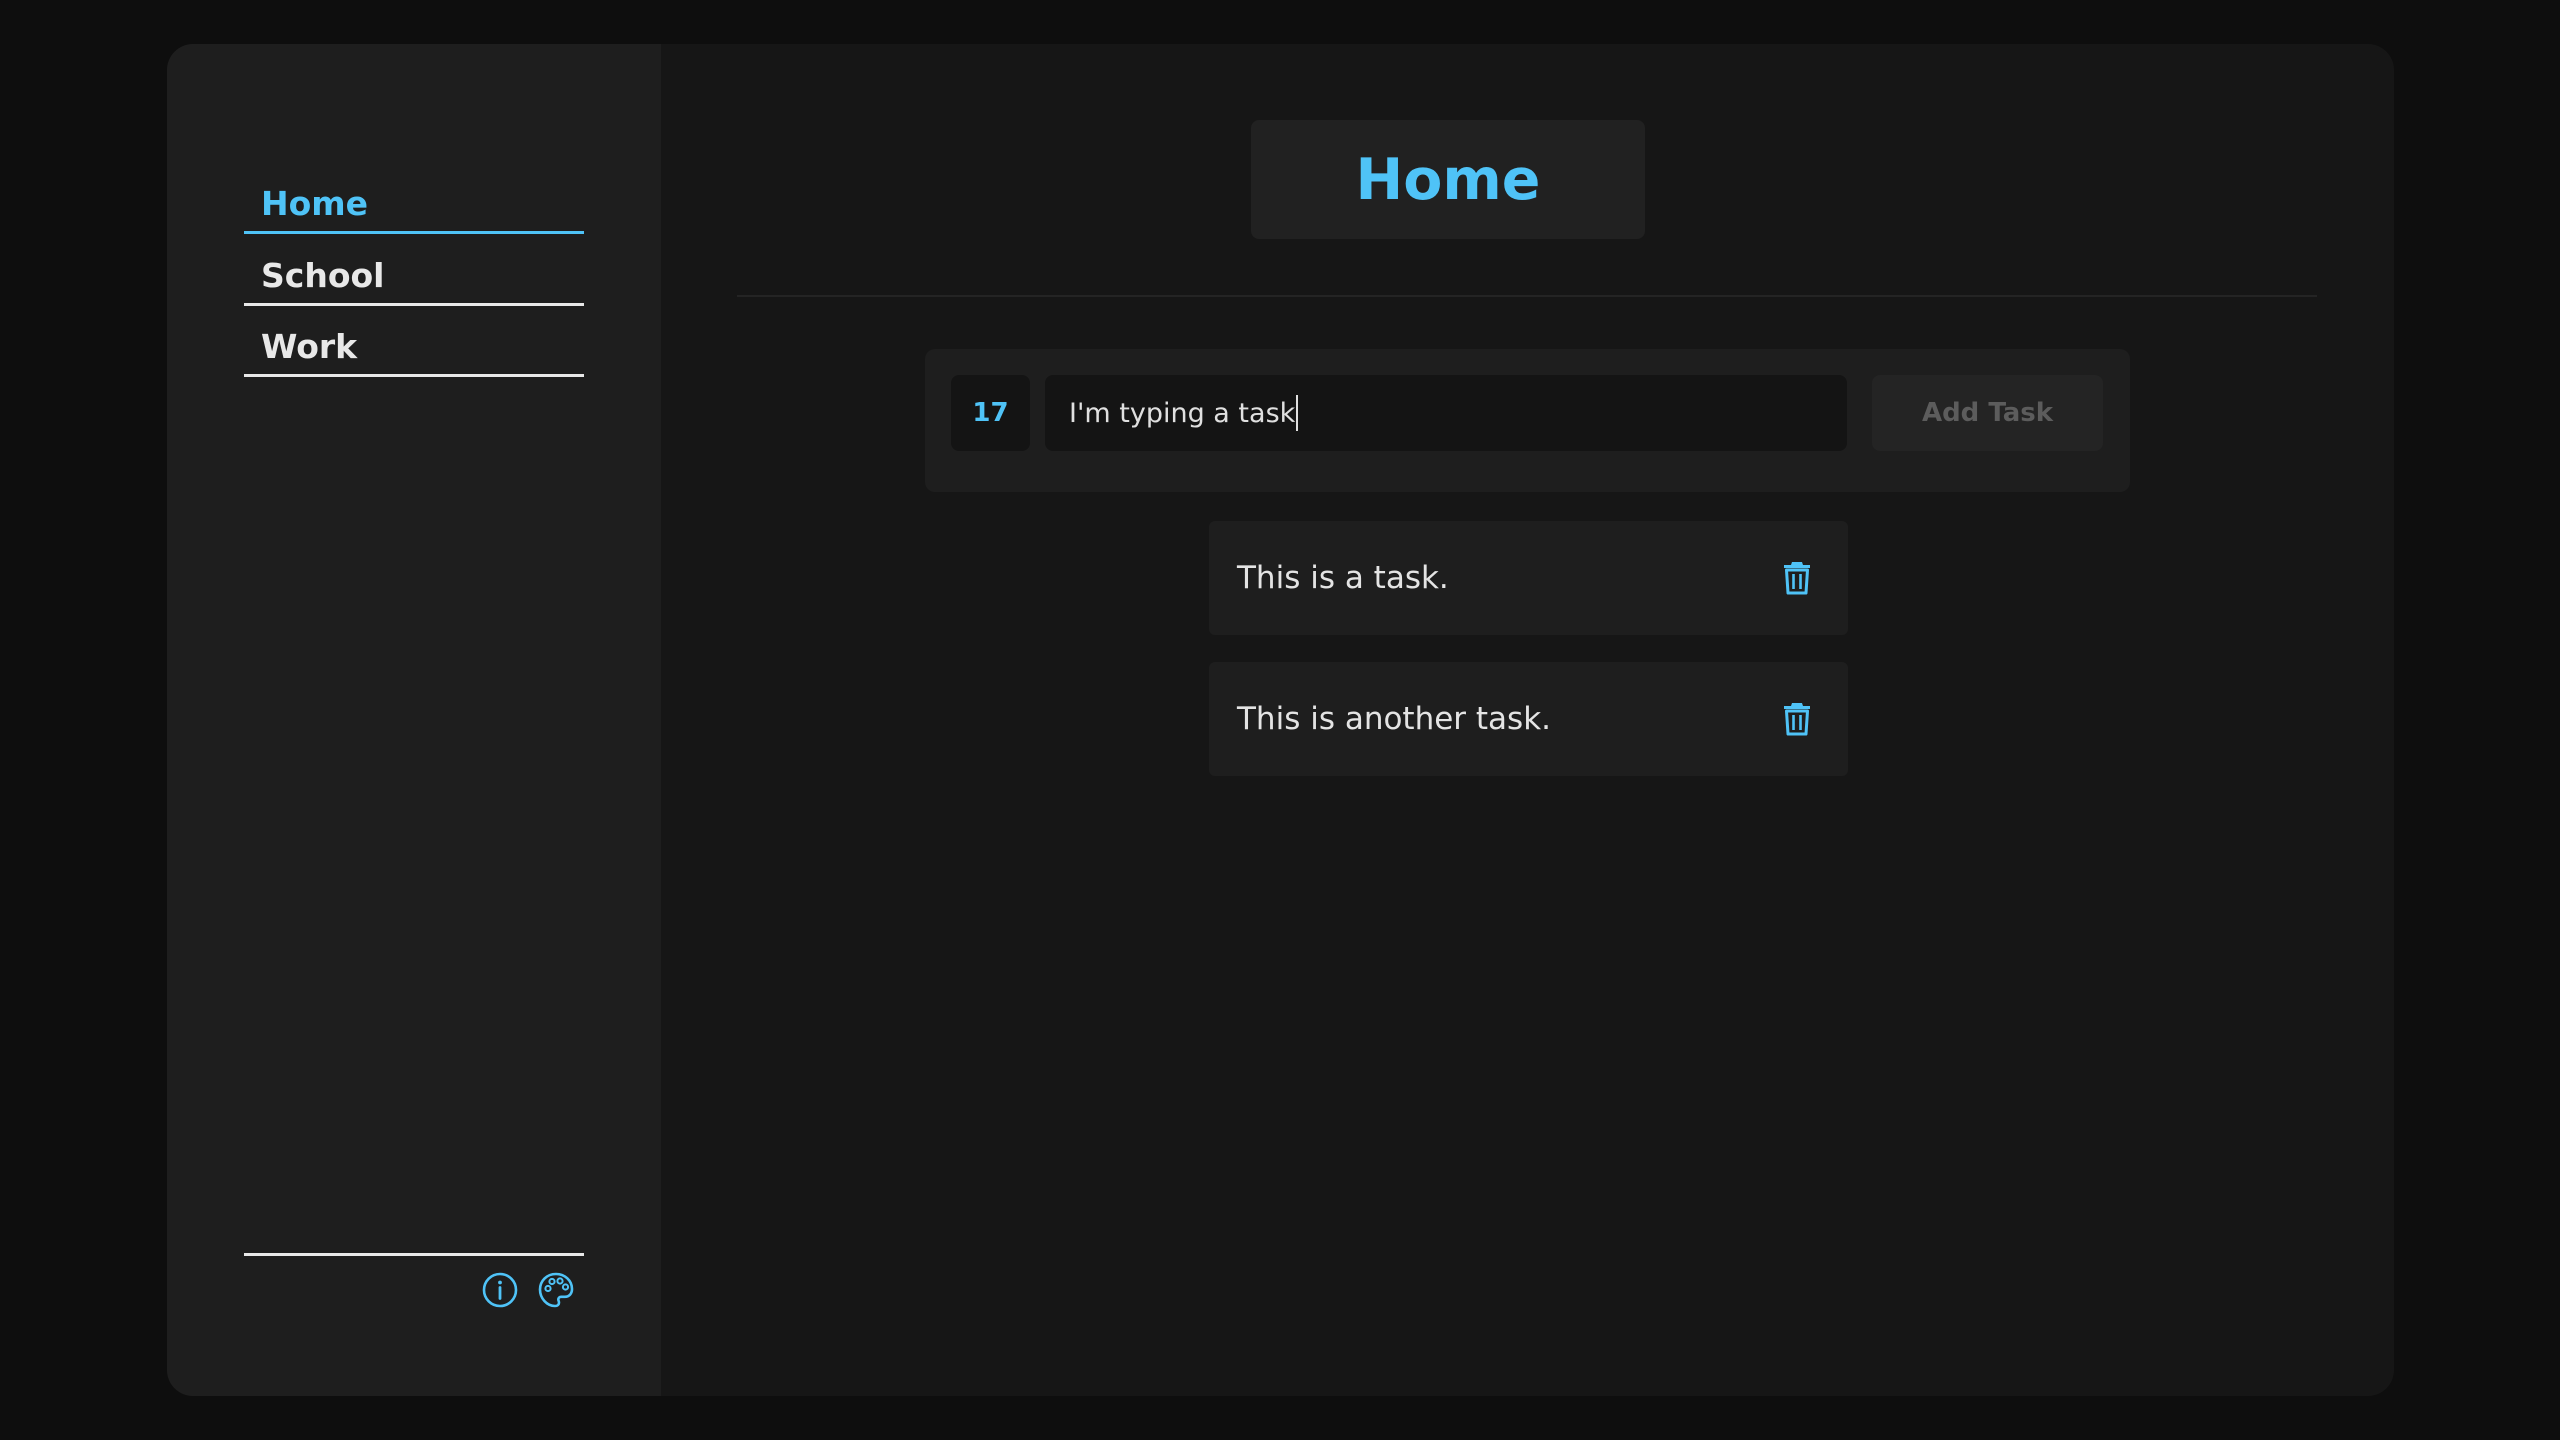  Describe the element at coordinates (1297, 413) in the screenshot. I see `text-caret` at that location.